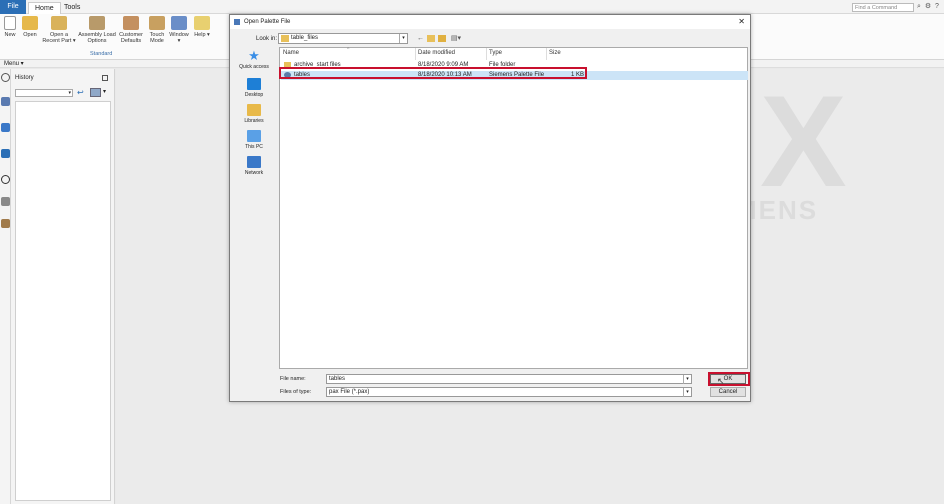 The height and width of the screenshot is (504, 944). I want to click on open-recent-part-button: Open a Recent Part ▾, so click(59, 30).